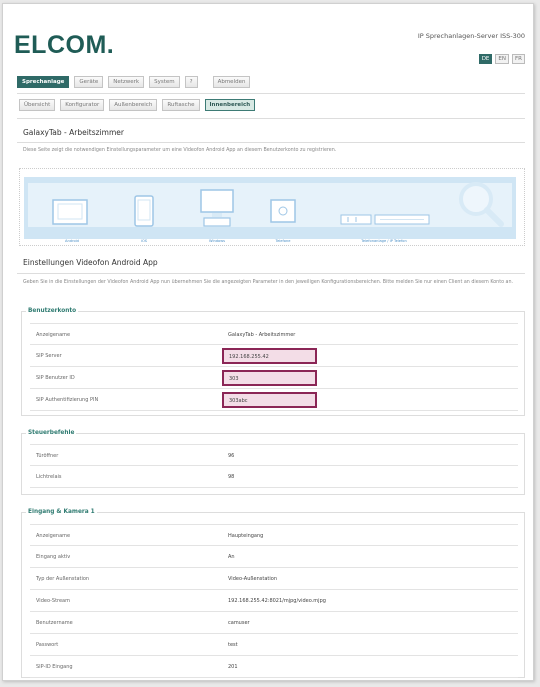  What do you see at coordinates (73, 132) in the screenshot?
I see `page-title: GalaxyTab - Arbeitszimmer` at bounding box center [73, 132].